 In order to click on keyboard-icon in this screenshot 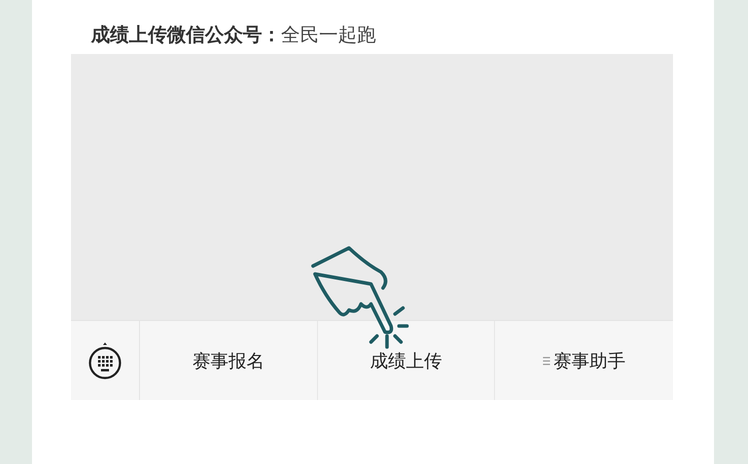, I will do `click(105, 361)`.